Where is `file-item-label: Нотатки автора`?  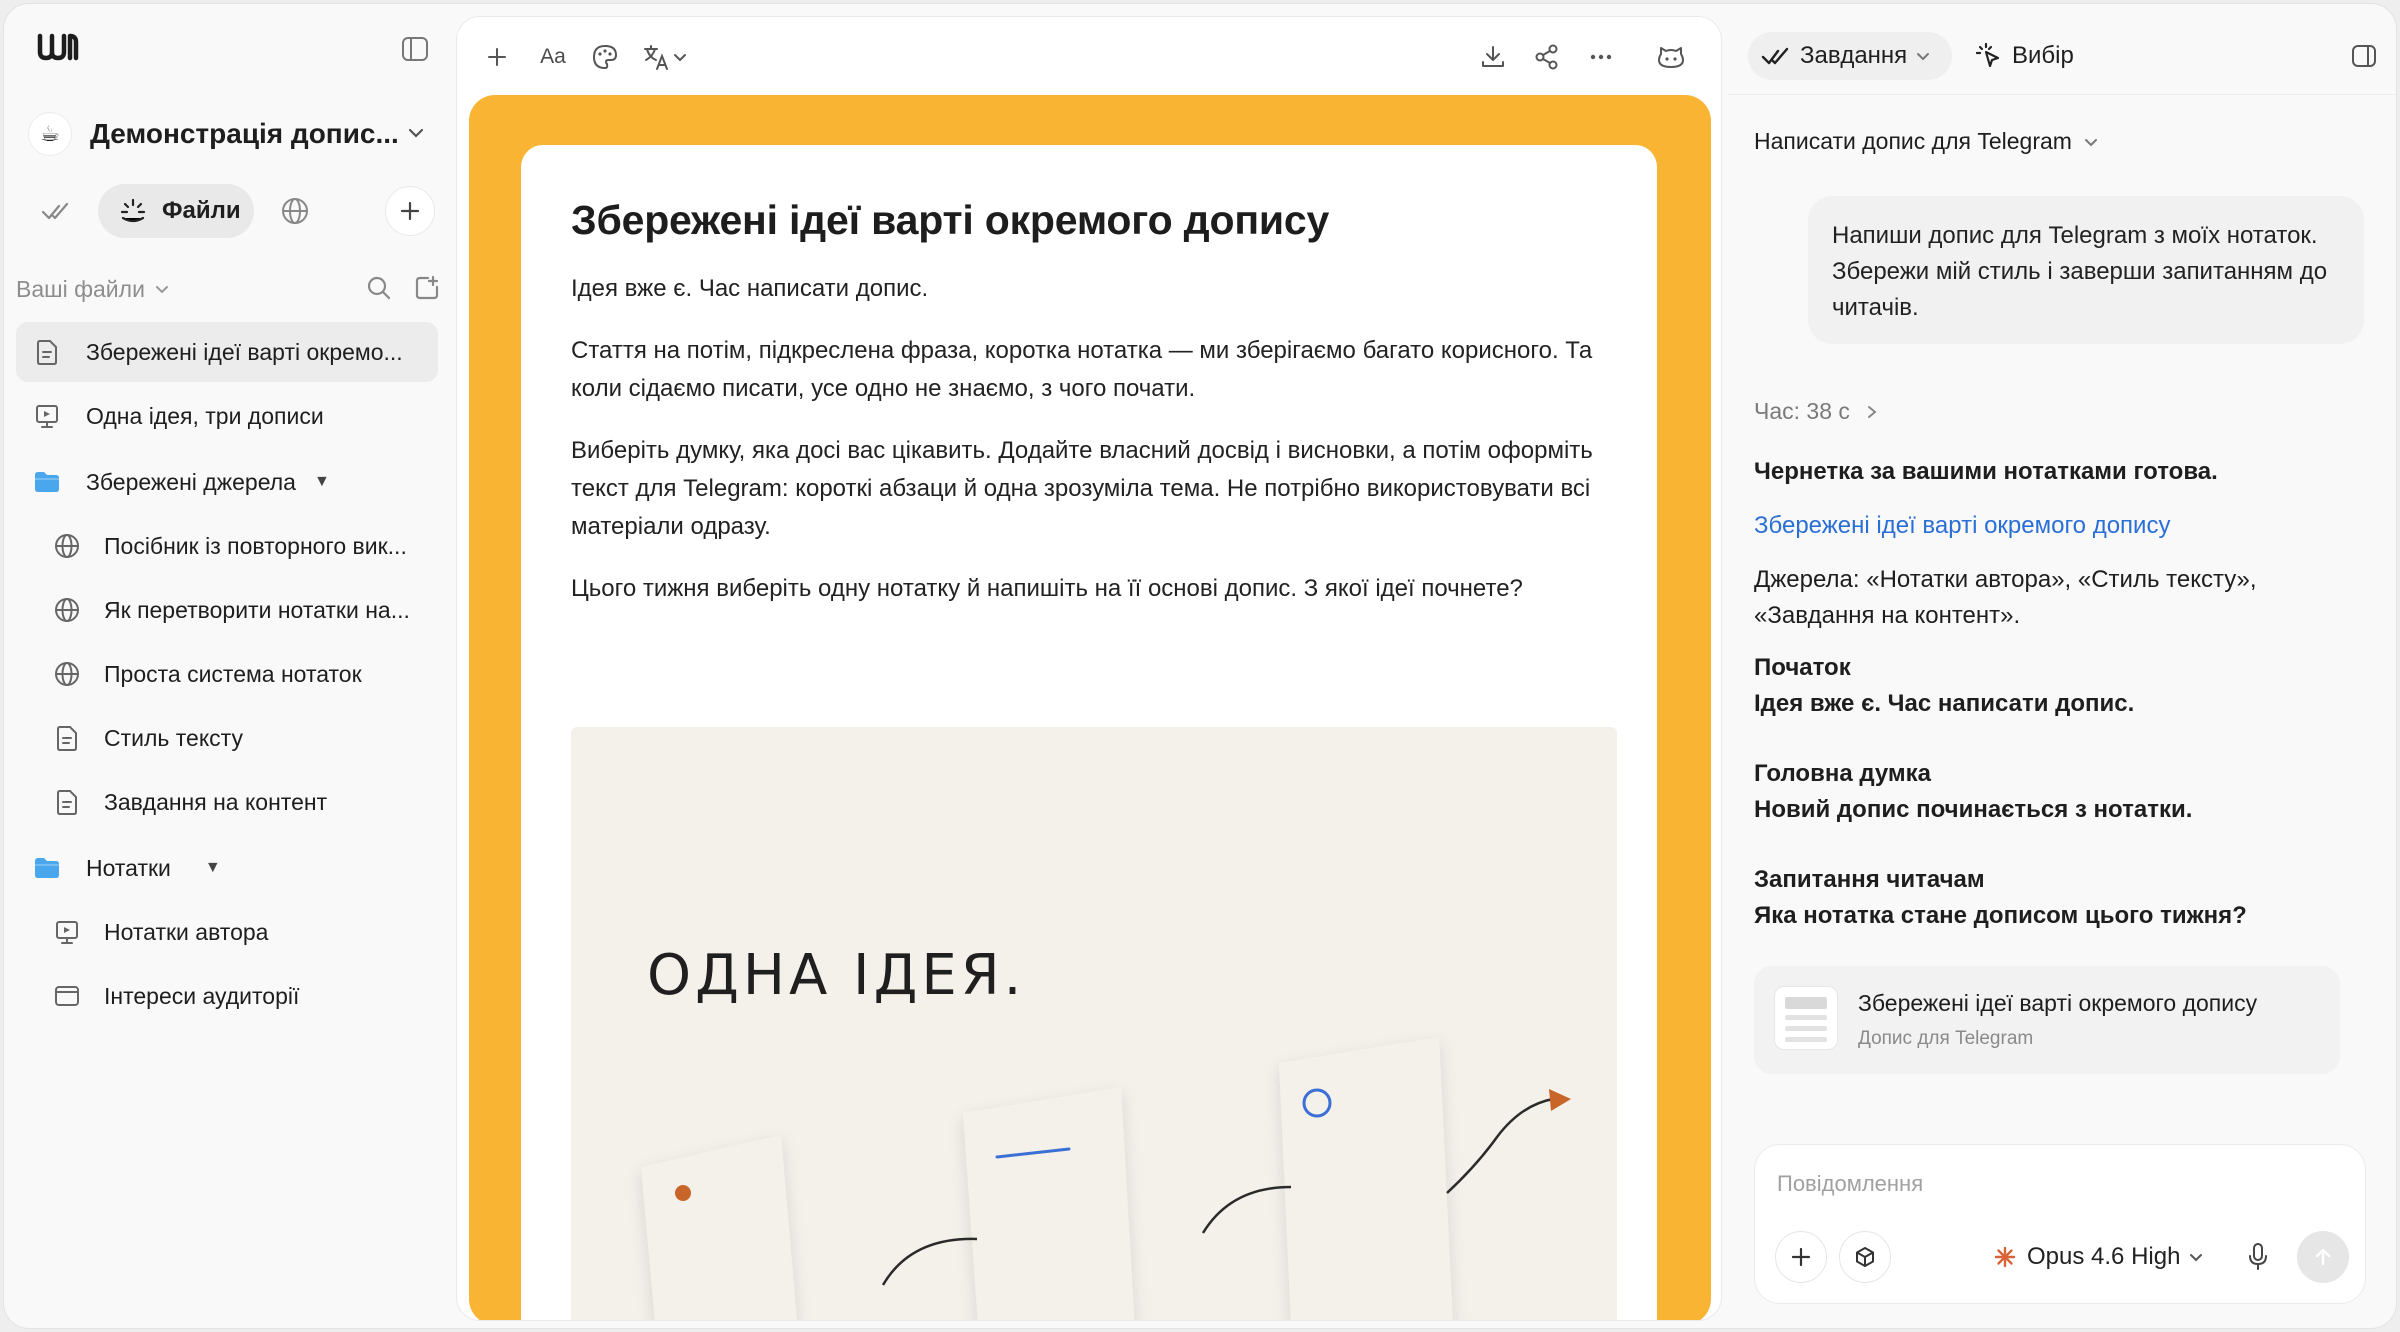 file-item-label: Нотатки автора is located at coordinates (186, 931).